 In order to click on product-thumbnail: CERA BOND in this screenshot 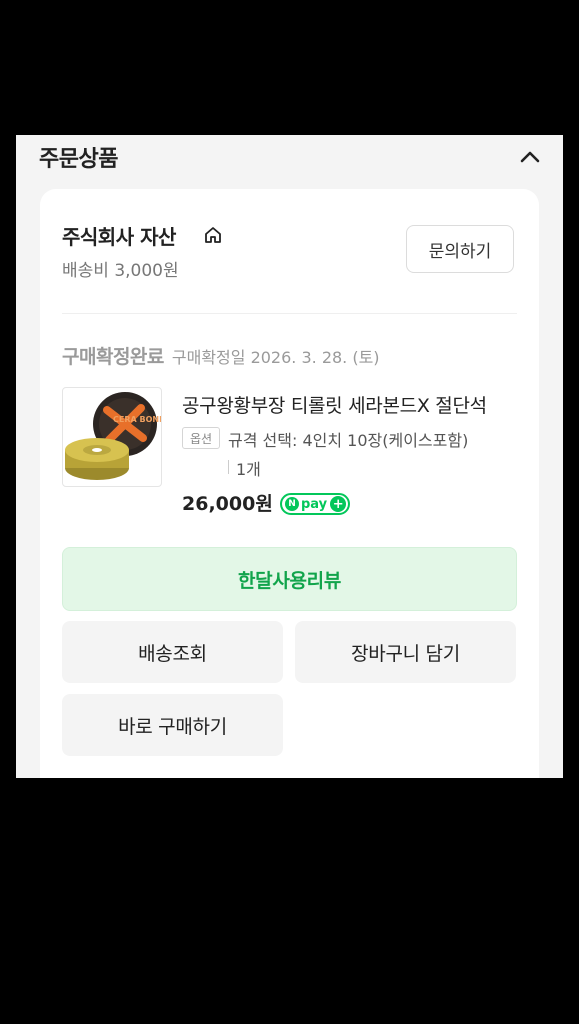, I will do `click(112, 437)`.